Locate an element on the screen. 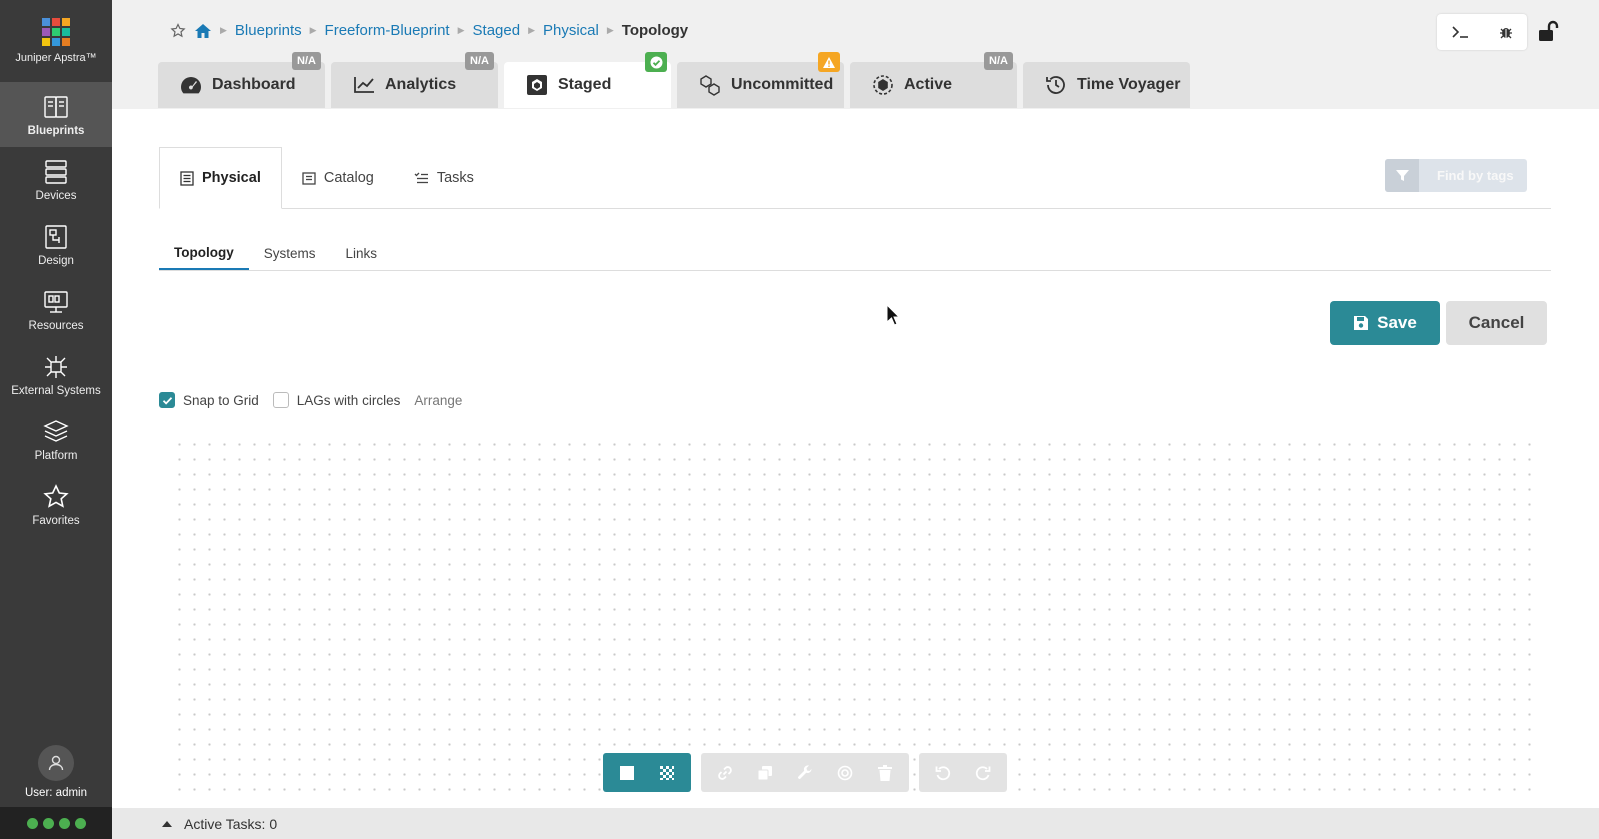 This screenshot has height=839, width=1599. dashboard-icon is located at coordinates (191, 85).